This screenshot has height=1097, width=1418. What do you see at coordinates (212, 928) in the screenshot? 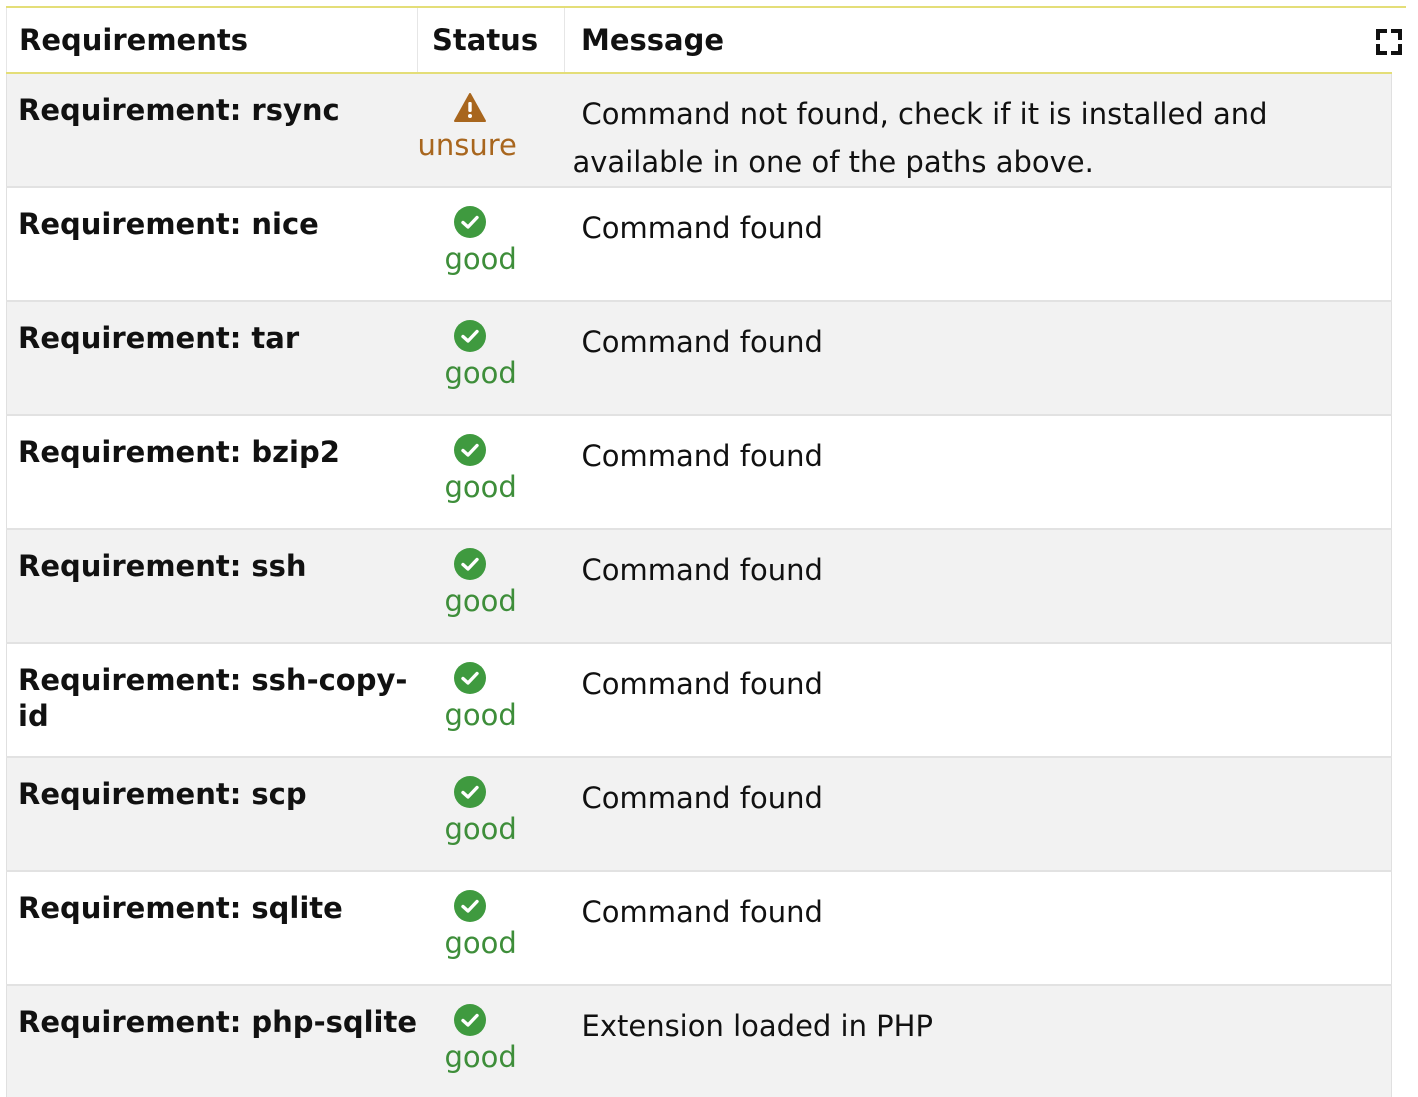
I see `requirement-name: Requirement: sqlite` at bounding box center [212, 928].